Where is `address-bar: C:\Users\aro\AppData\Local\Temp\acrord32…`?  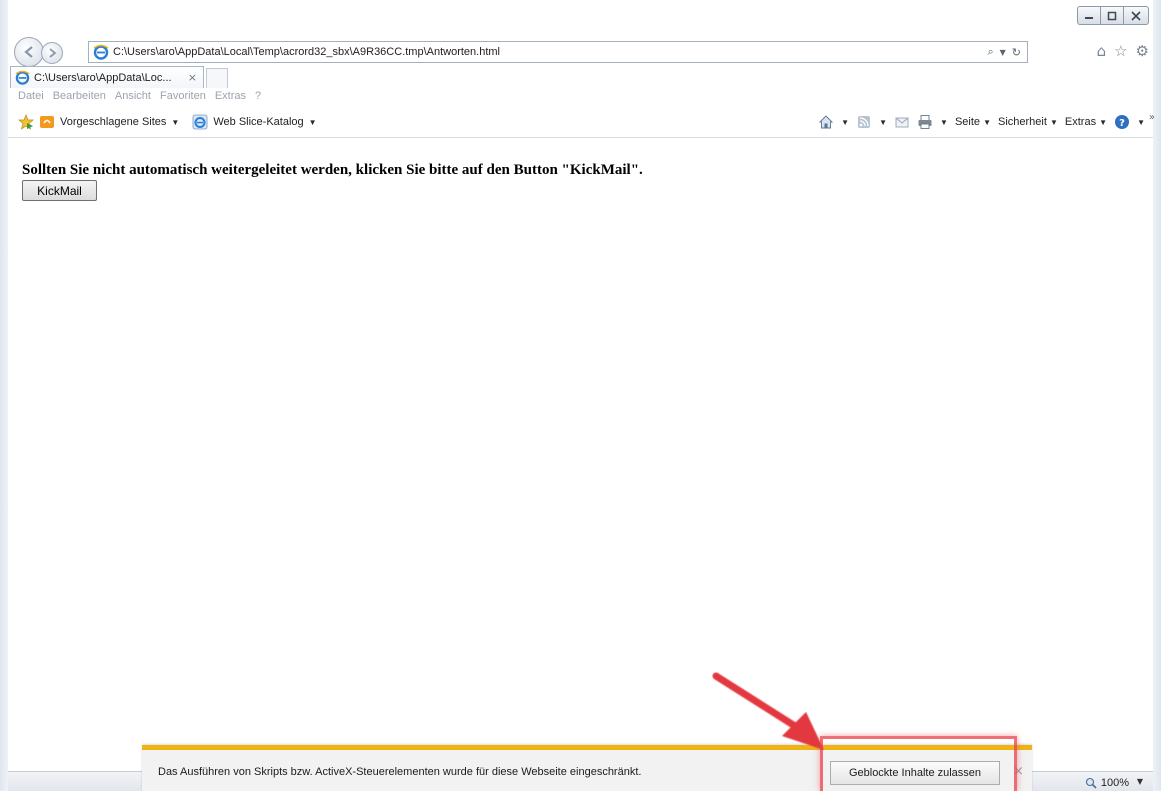 address-bar: C:\Users\aro\AppData\Local\Temp\acrord32… is located at coordinates (558, 52).